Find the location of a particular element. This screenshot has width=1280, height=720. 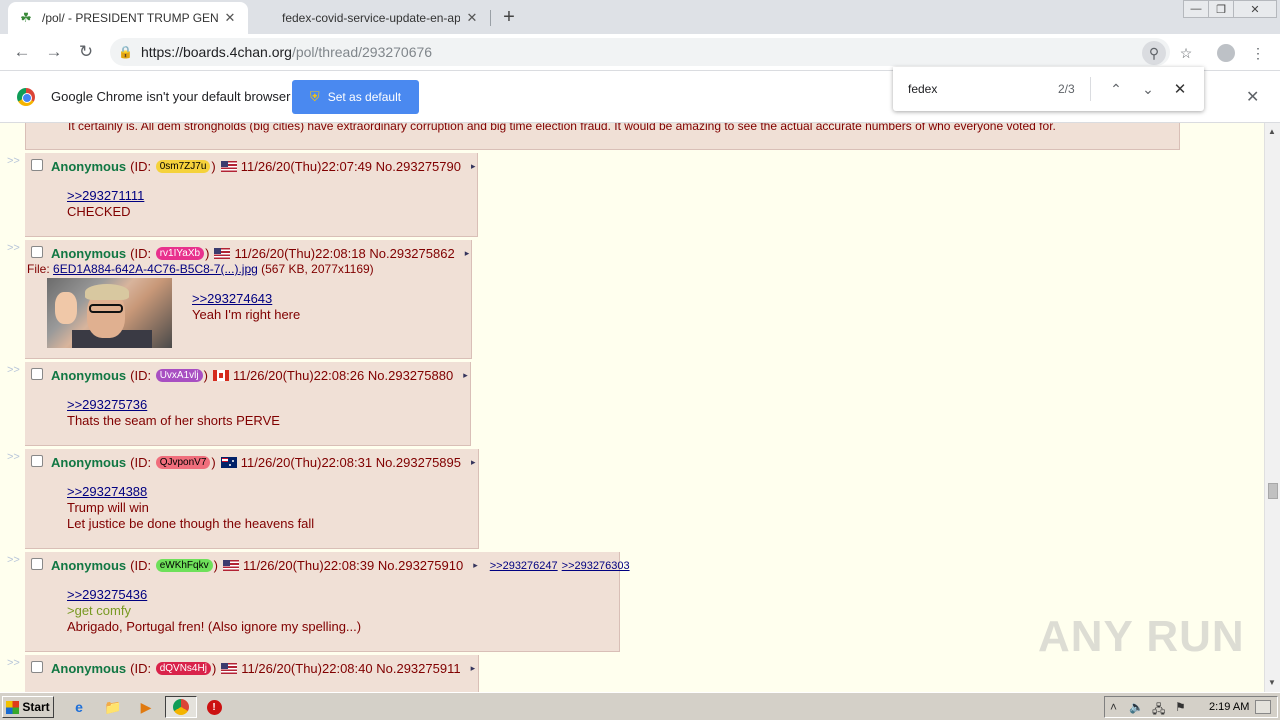

bookmark-star-icon: ☆ is located at coordinates (1186, 53).